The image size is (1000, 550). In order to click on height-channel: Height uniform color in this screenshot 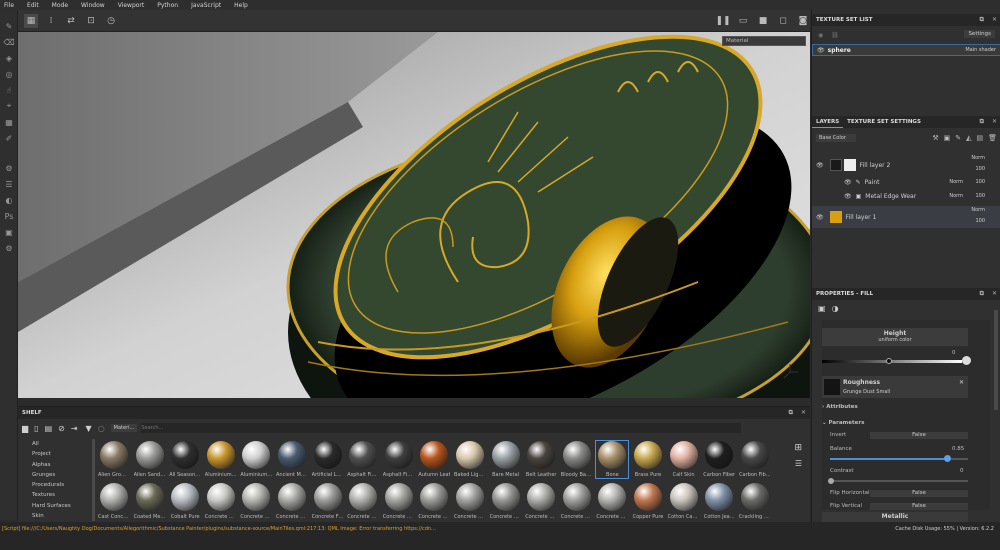, I will do `click(895, 337)`.